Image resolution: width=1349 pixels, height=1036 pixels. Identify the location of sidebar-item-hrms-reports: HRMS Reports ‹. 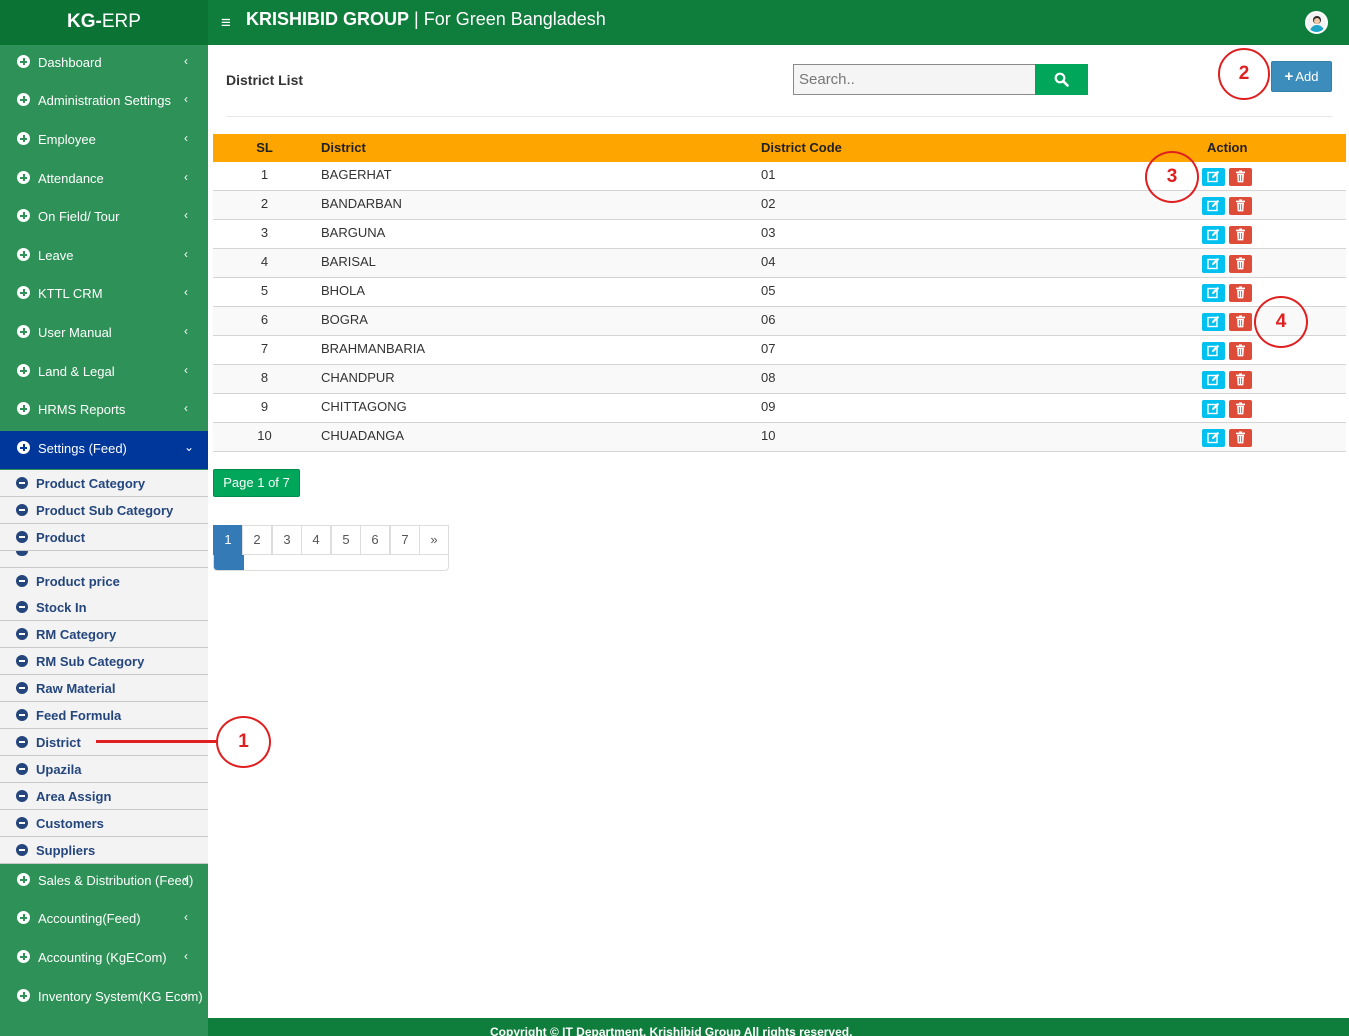
(104, 411).